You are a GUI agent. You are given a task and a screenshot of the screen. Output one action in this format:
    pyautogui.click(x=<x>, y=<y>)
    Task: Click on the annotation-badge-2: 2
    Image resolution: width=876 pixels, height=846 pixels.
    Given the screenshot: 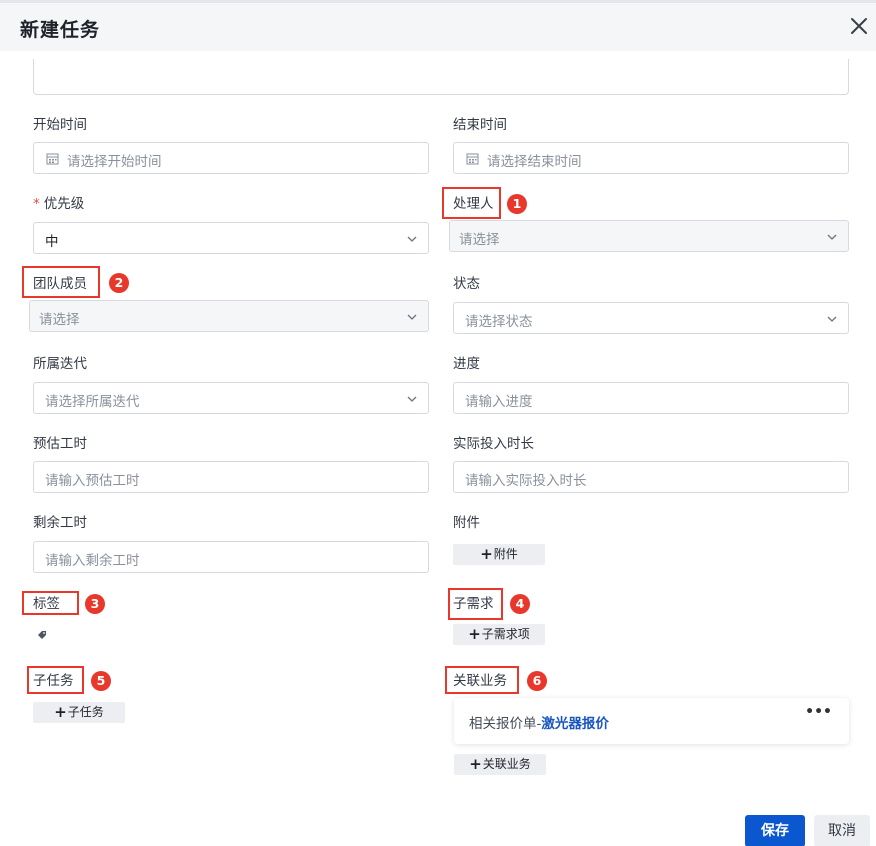 What is the action you would take?
    pyautogui.click(x=119, y=283)
    